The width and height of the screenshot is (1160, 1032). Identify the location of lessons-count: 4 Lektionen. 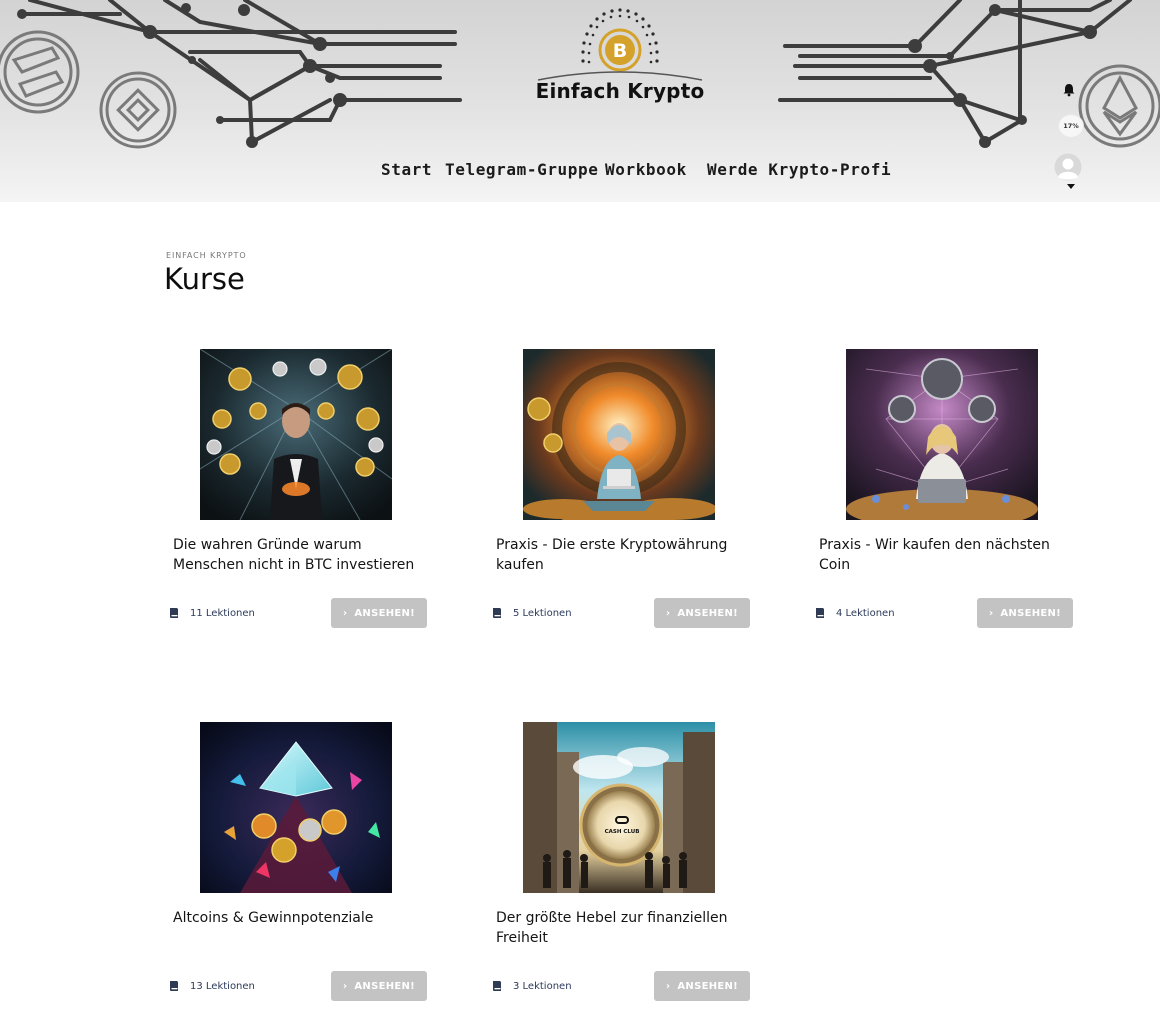
(855, 613).